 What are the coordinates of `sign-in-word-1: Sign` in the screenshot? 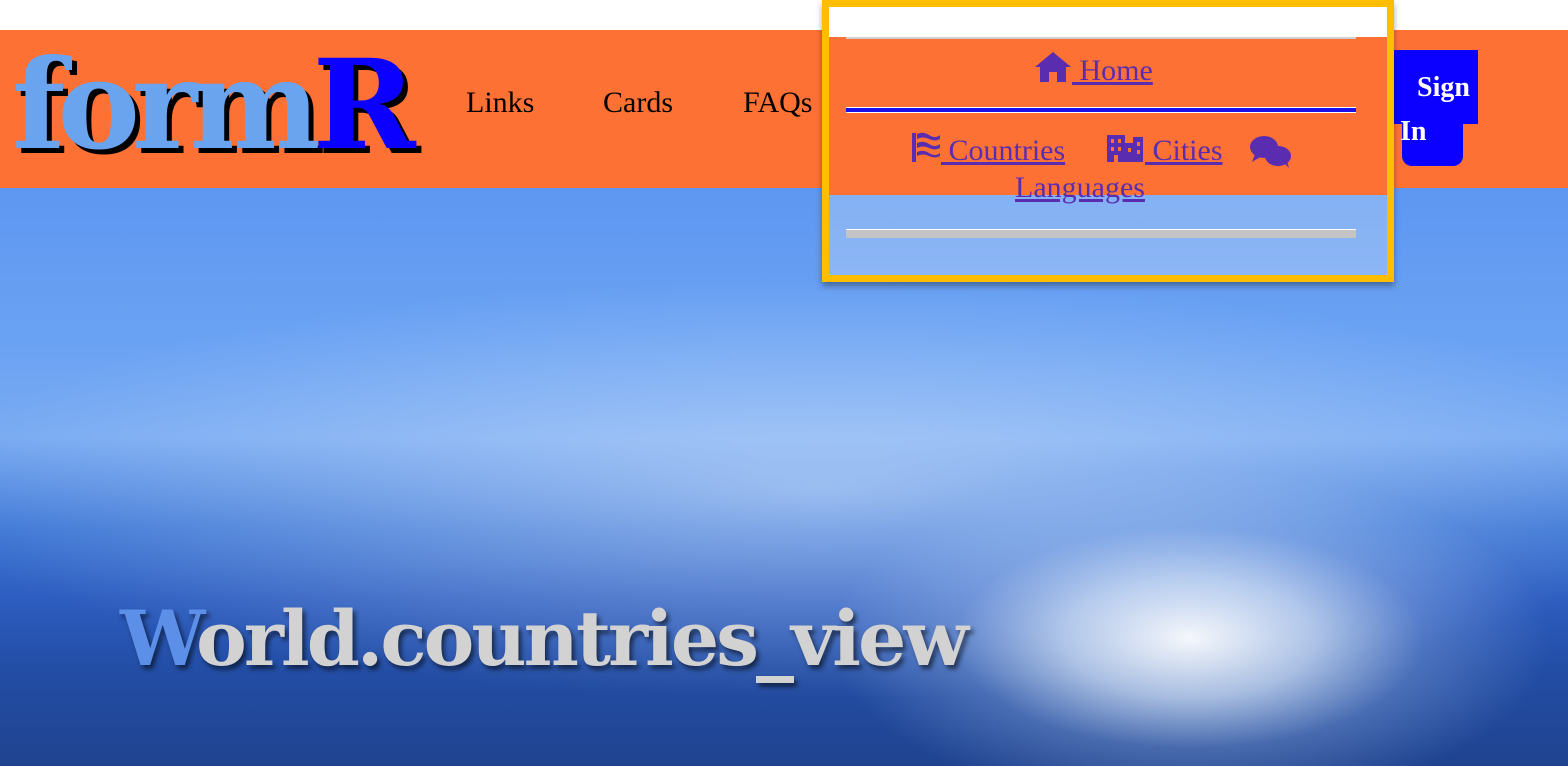 It's located at (1443, 87).